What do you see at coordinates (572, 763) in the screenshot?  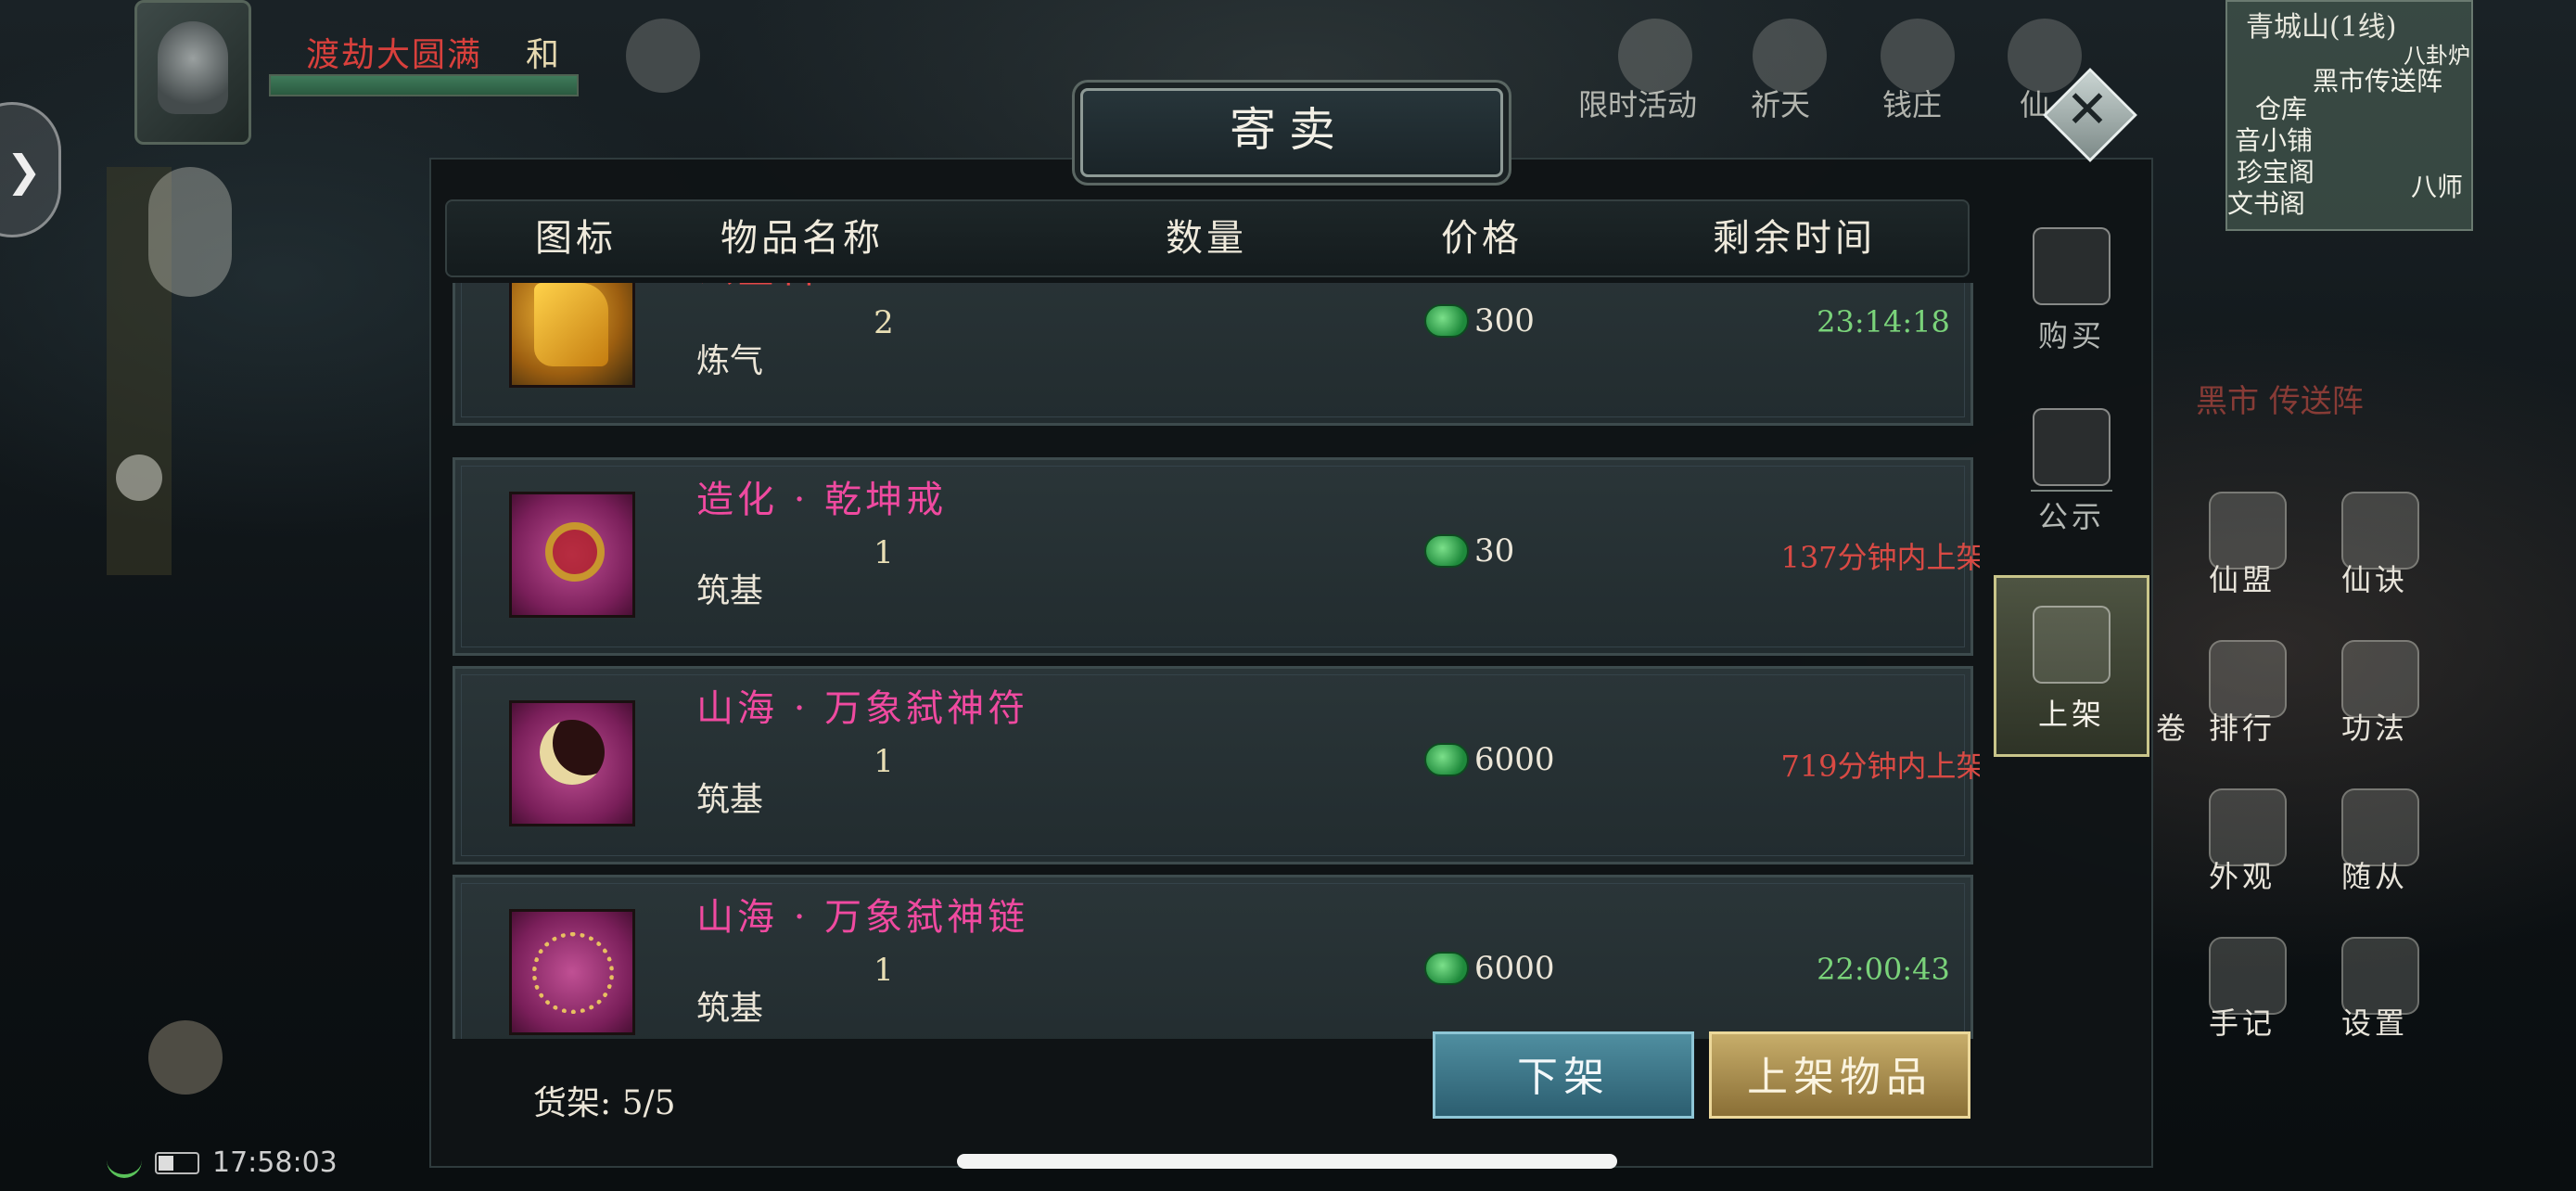 I see `moon-amulet-icon` at bounding box center [572, 763].